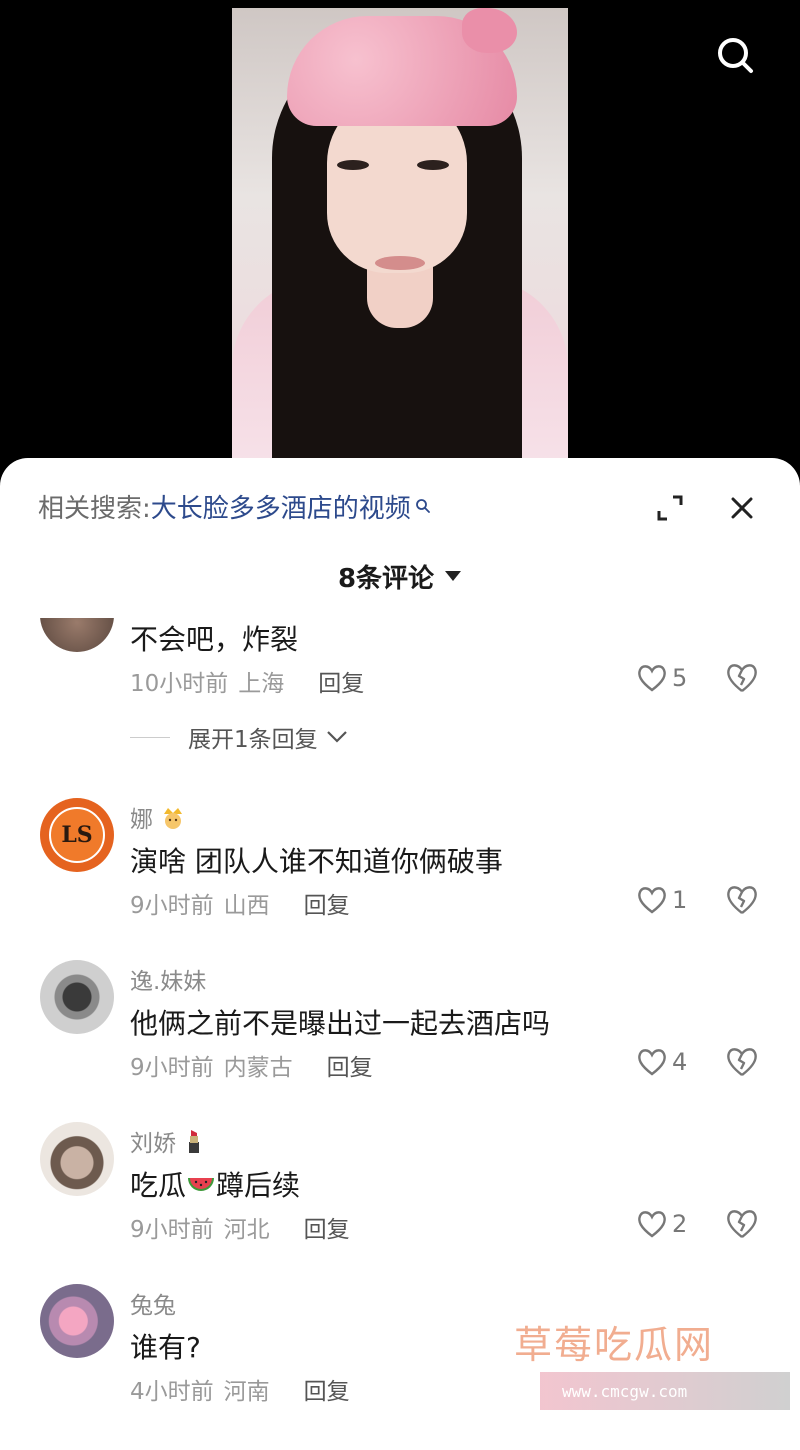 The width and height of the screenshot is (800, 1450). I want to click on comment-text: 谁有?, so click(165, 1347).